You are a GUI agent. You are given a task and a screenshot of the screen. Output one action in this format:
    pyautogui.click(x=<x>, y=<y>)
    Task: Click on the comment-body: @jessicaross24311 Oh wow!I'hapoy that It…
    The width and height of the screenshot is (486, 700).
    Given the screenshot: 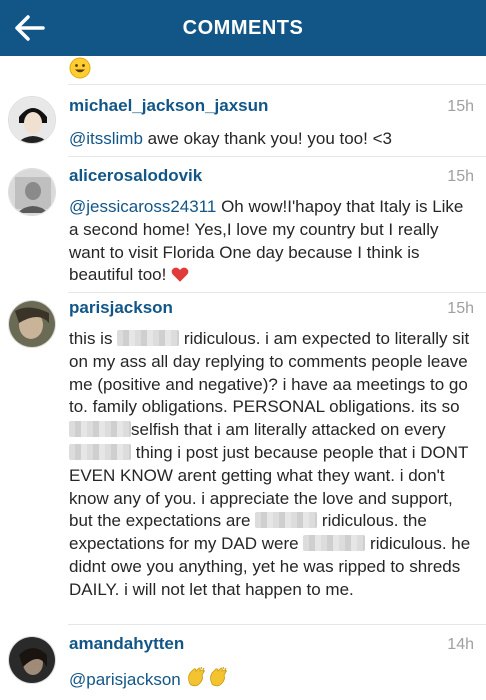 What is the action you would take?
    pyautogui.click(x=271, y=241)
    